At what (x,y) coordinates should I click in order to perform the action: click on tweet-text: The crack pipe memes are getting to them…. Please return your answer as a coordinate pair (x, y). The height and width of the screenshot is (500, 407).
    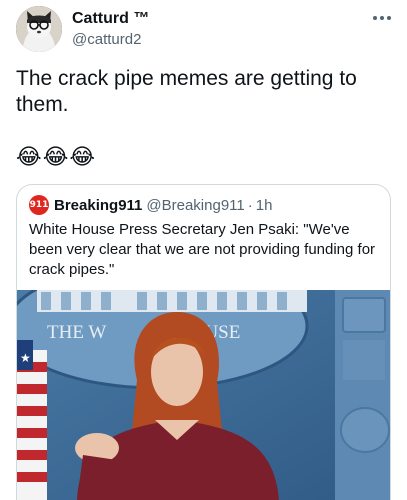
    Looking at the image, I should click on (186, 91).